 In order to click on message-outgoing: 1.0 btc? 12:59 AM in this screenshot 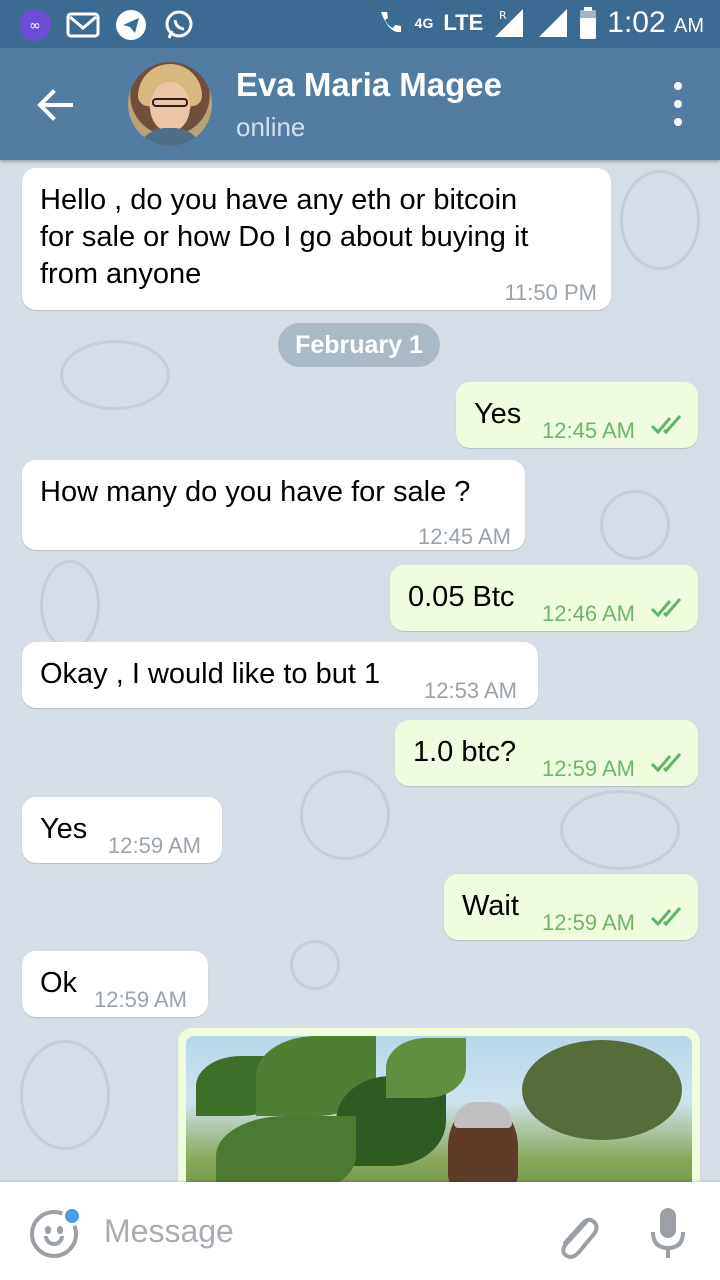, I will do `click(546, 753)`.